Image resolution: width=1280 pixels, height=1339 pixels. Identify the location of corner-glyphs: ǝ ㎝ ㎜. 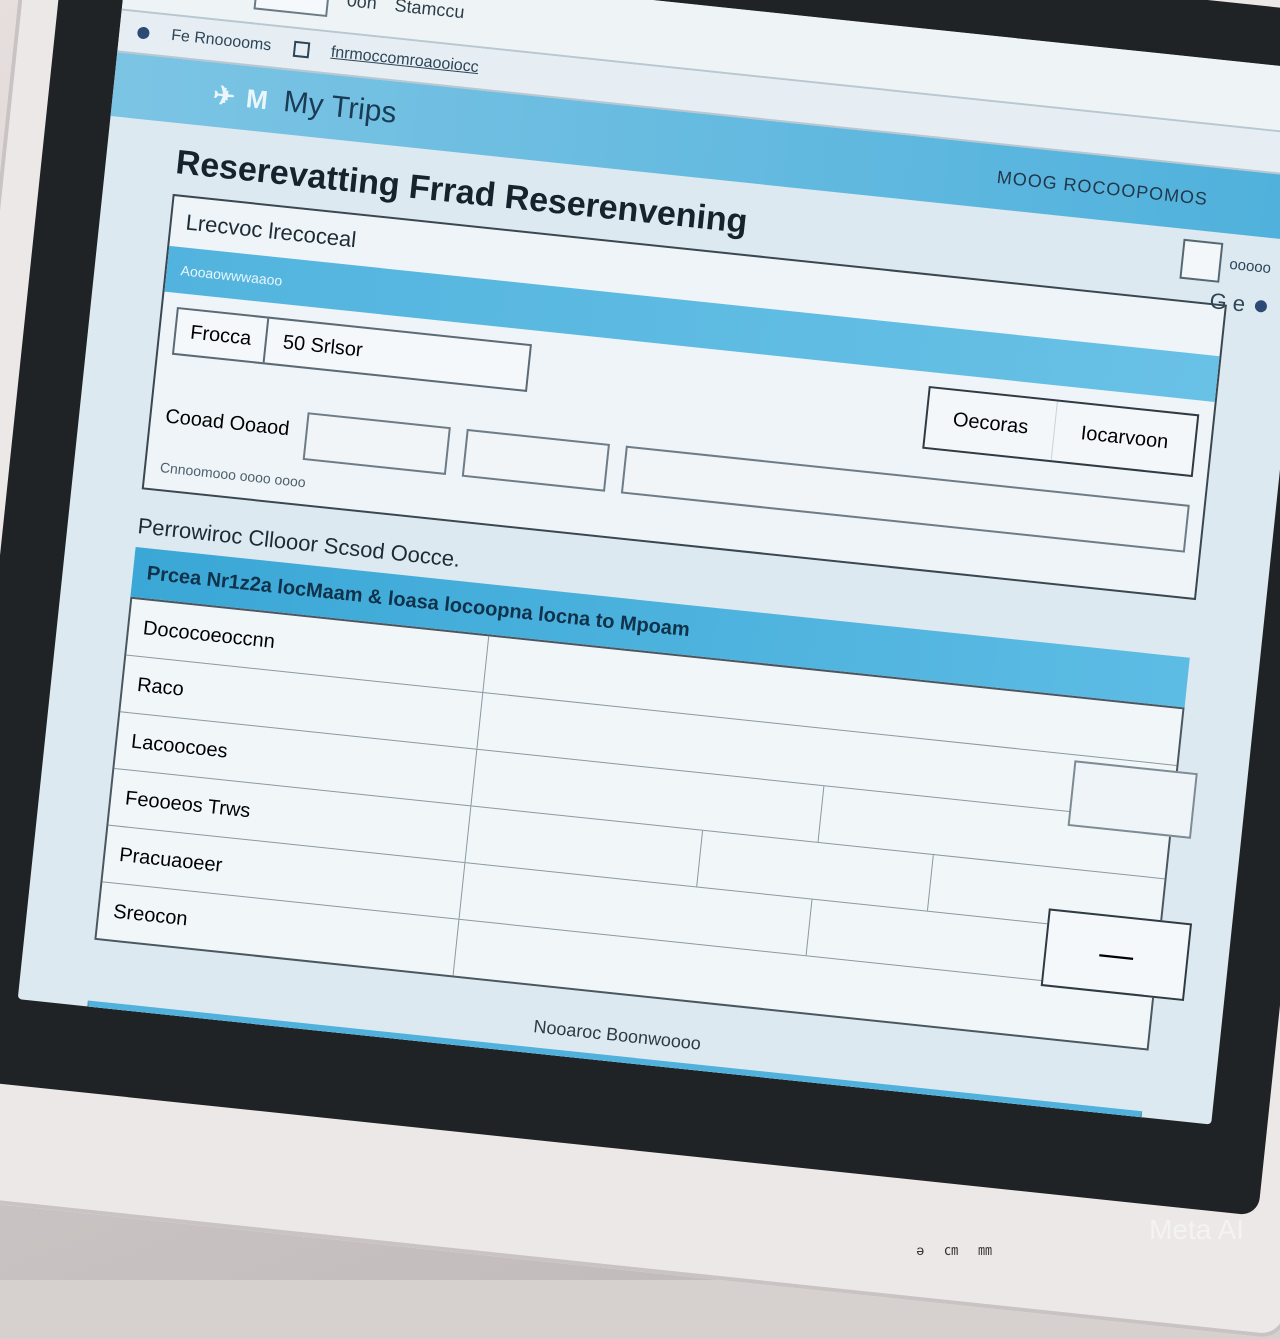
(958, 1250).